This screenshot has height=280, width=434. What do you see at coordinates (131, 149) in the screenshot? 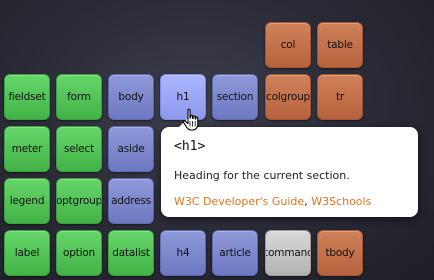
I see `tile-aside: aside` at bounding box center [131, 149].